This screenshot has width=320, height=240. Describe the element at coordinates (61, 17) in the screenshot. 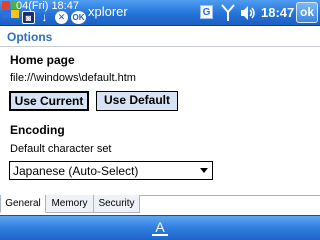

I see `close-notification-icon: ✕` at that location.